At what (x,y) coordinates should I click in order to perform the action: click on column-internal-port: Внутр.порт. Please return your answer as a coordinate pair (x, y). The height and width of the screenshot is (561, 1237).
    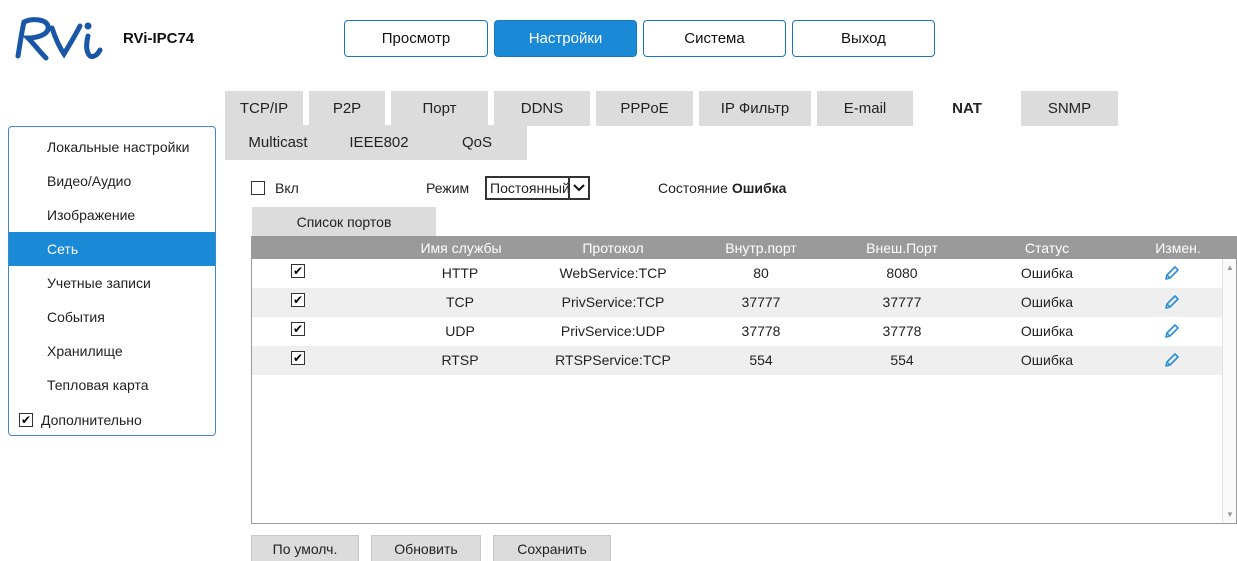
    Looking at the image, I should click on (761, 248).